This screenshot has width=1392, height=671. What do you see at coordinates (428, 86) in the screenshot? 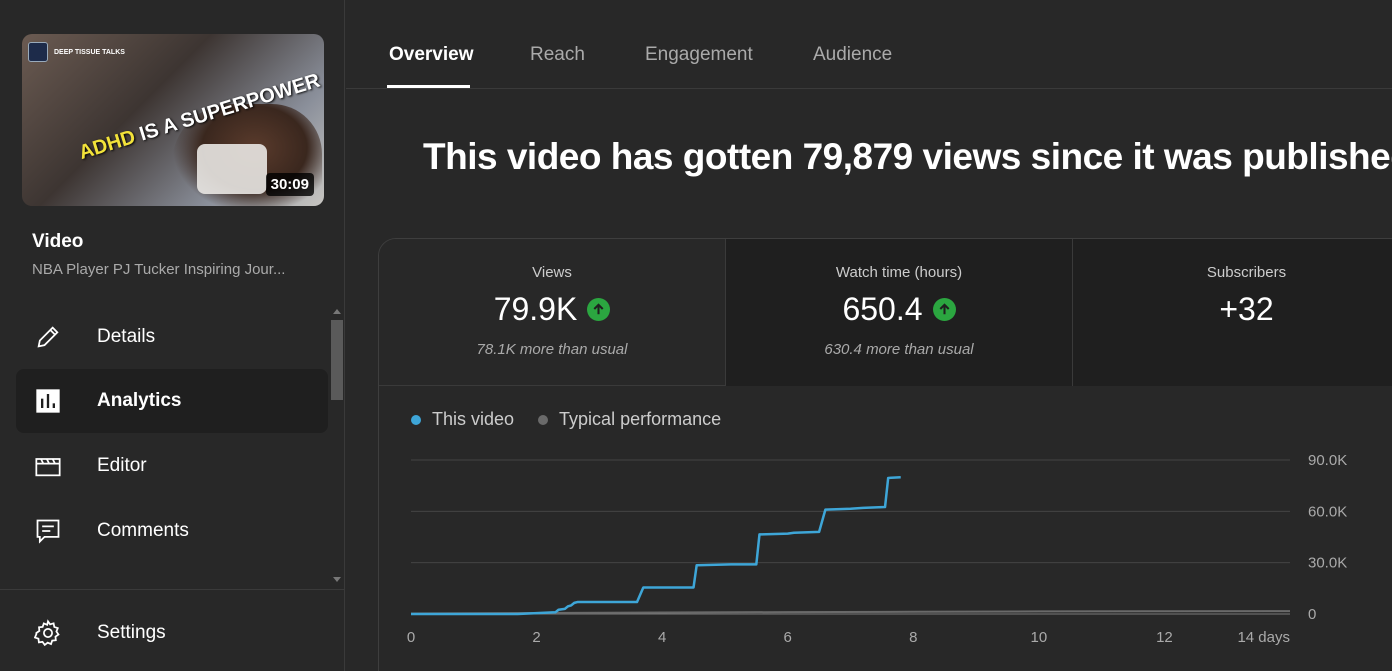
I see `active-tab-indicator` at bounding box center [428, 86].